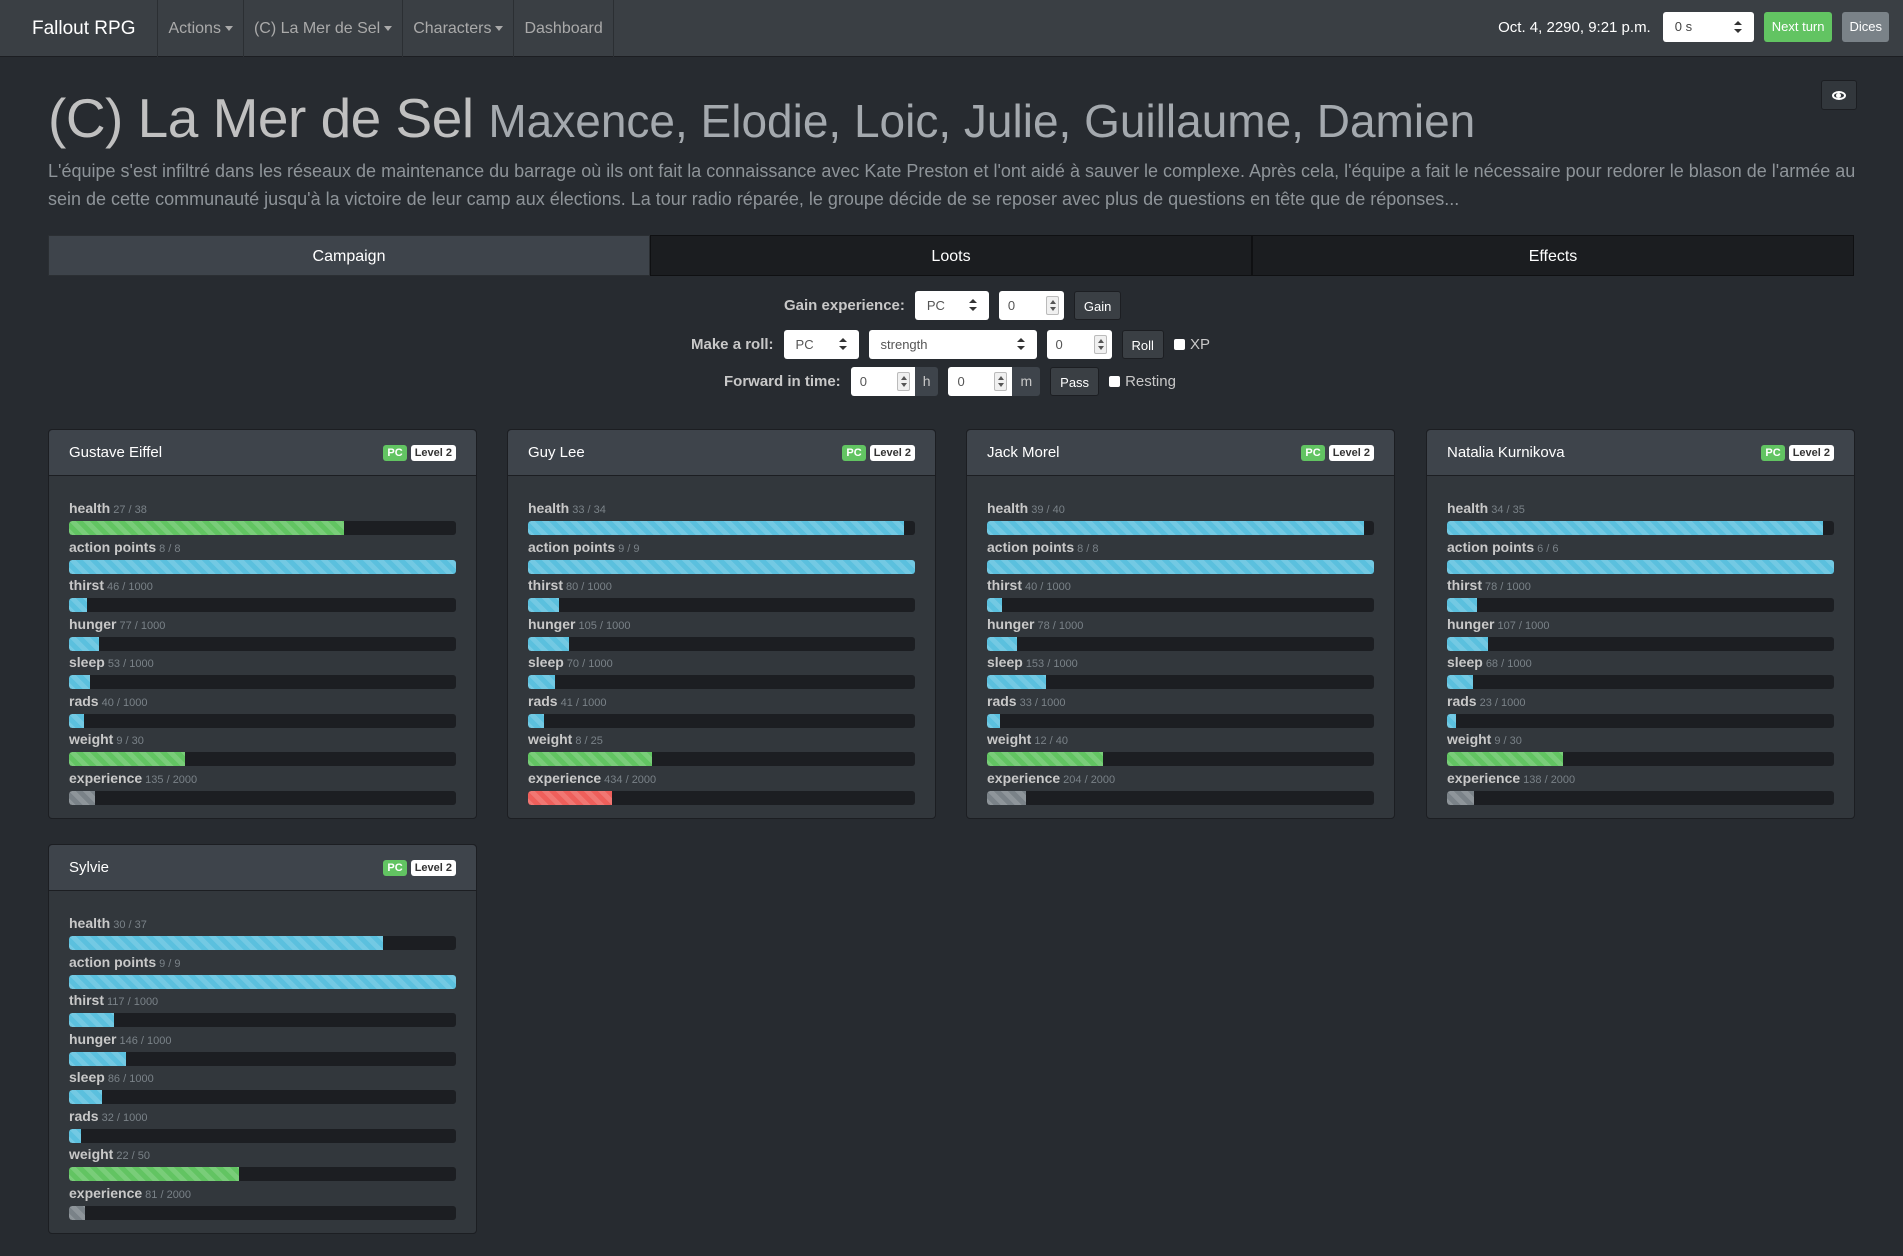  Describe the element at coordinates (1023, 452) in the screenshot. I see `character-name: Jack Morel` at that location.